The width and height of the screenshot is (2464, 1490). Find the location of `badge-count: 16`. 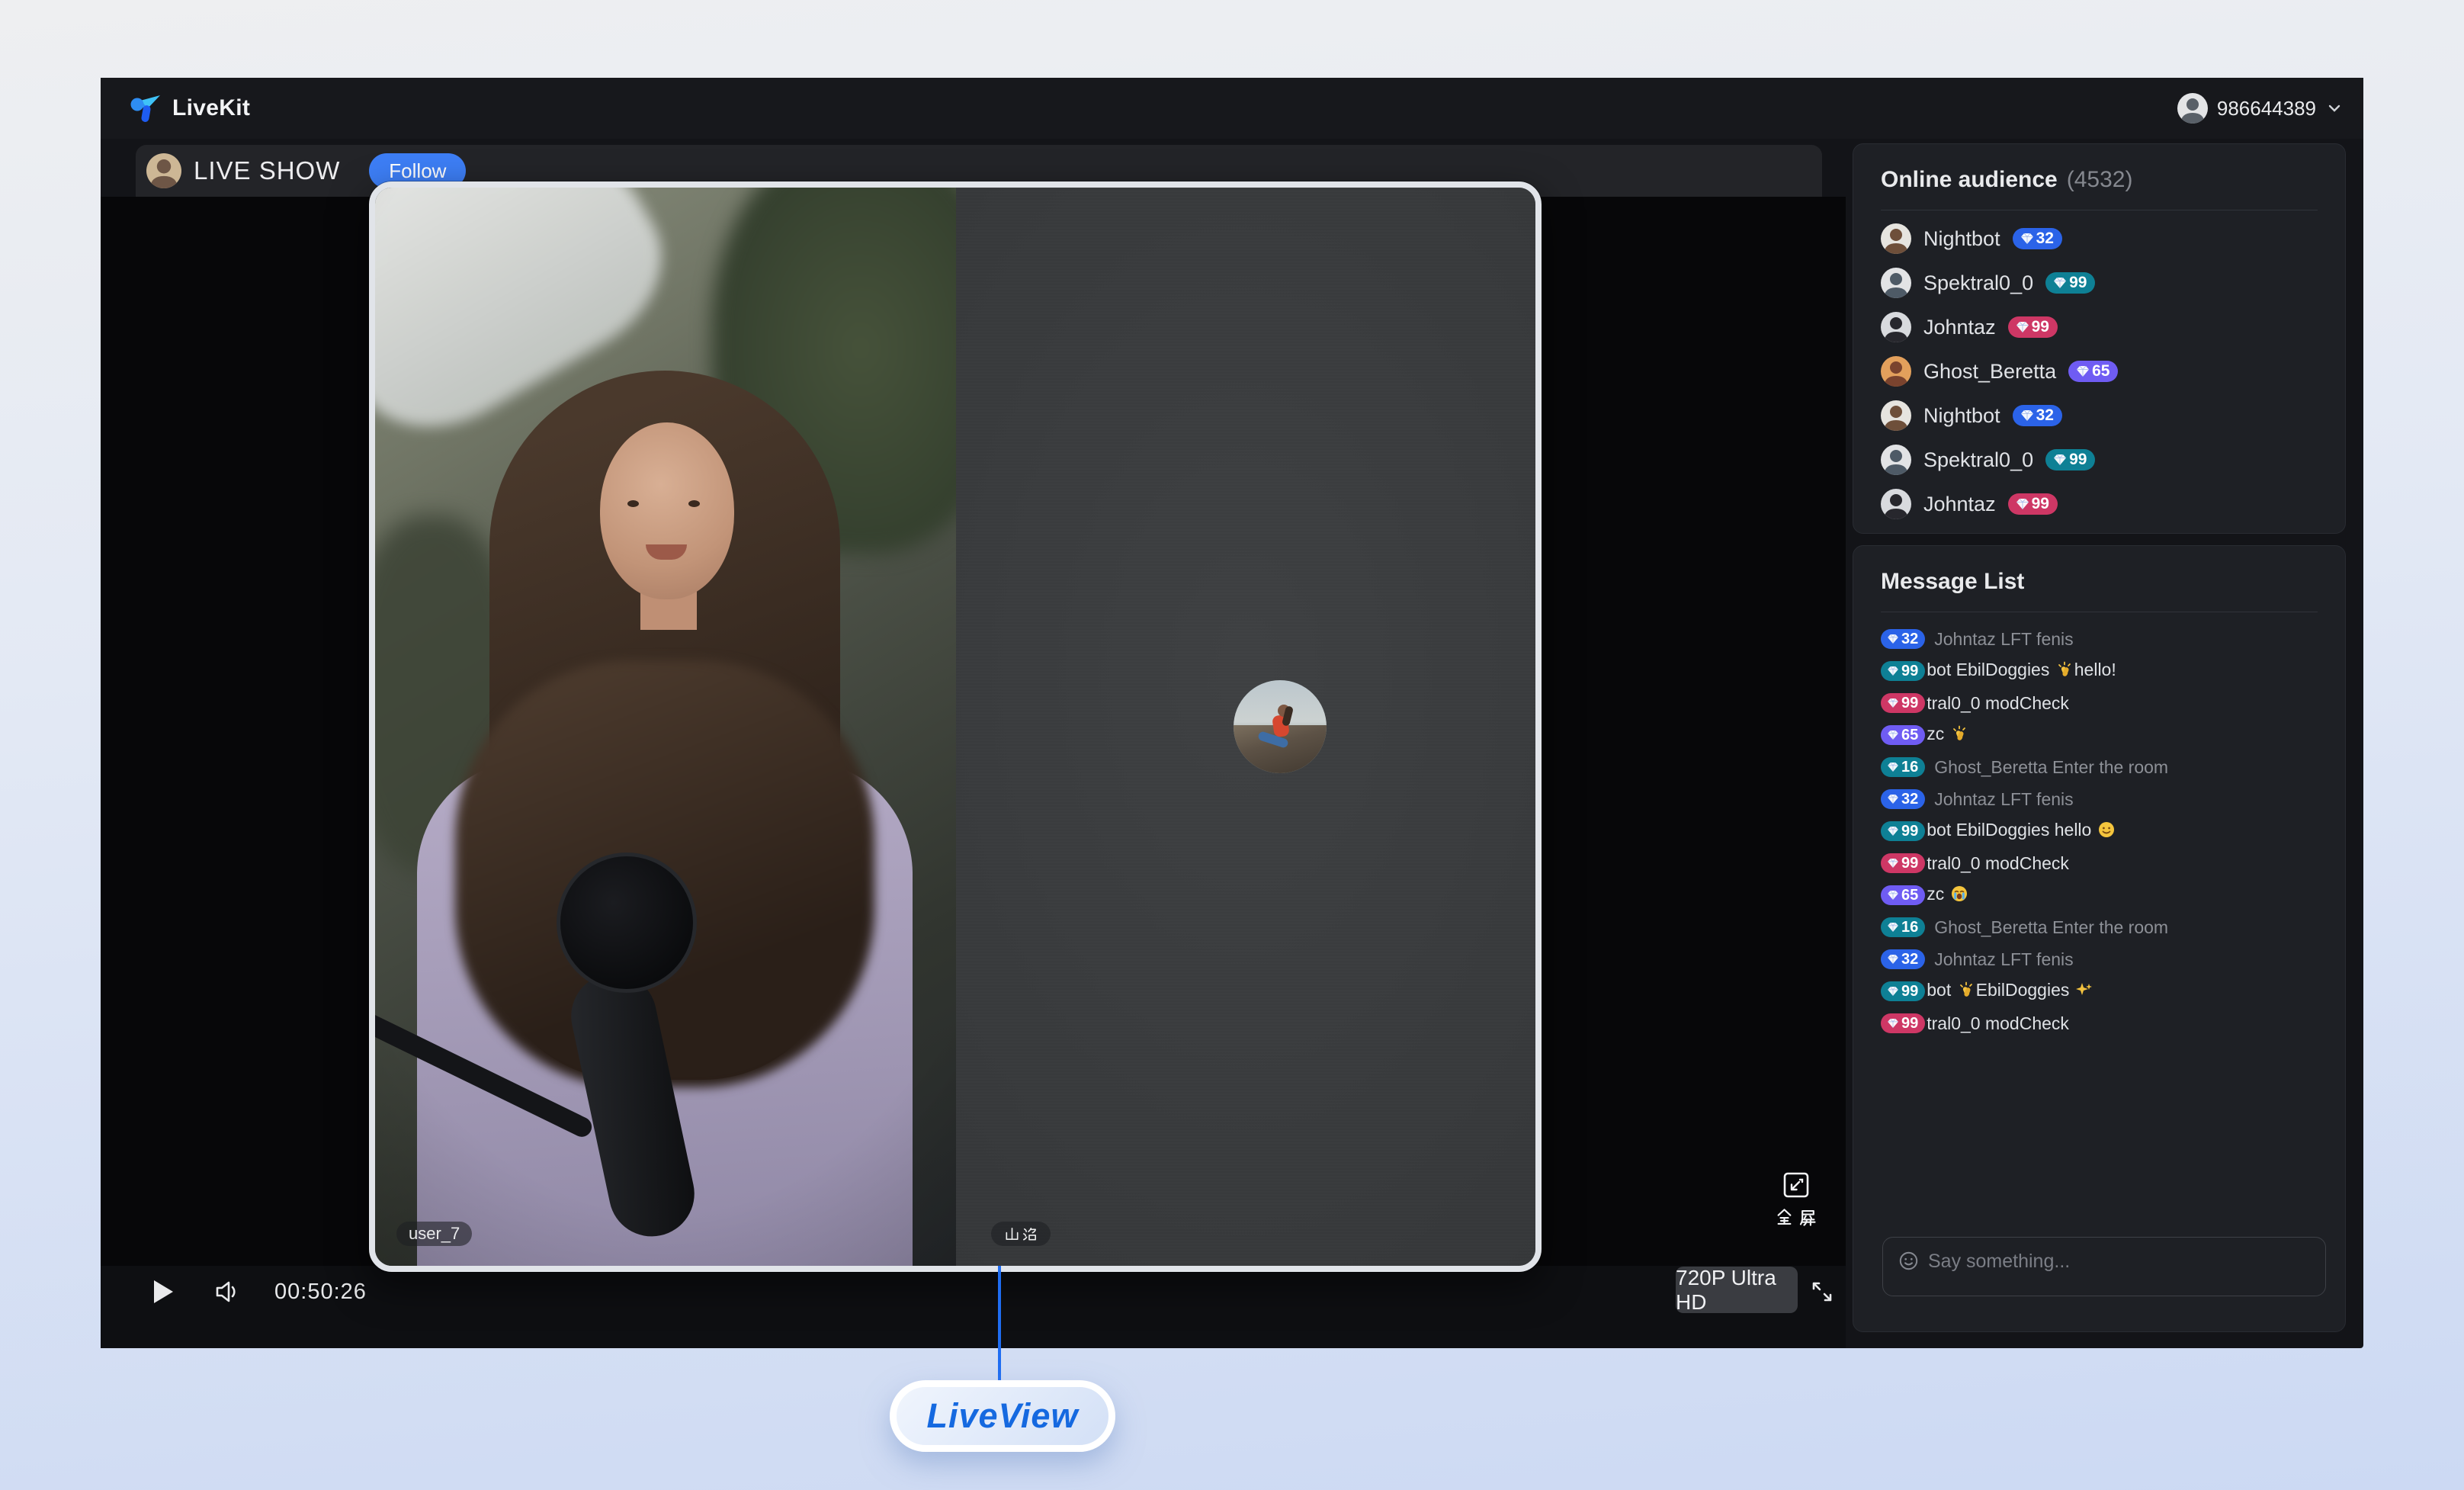

badge-count: 16 is located at coordinates (1910, 927).